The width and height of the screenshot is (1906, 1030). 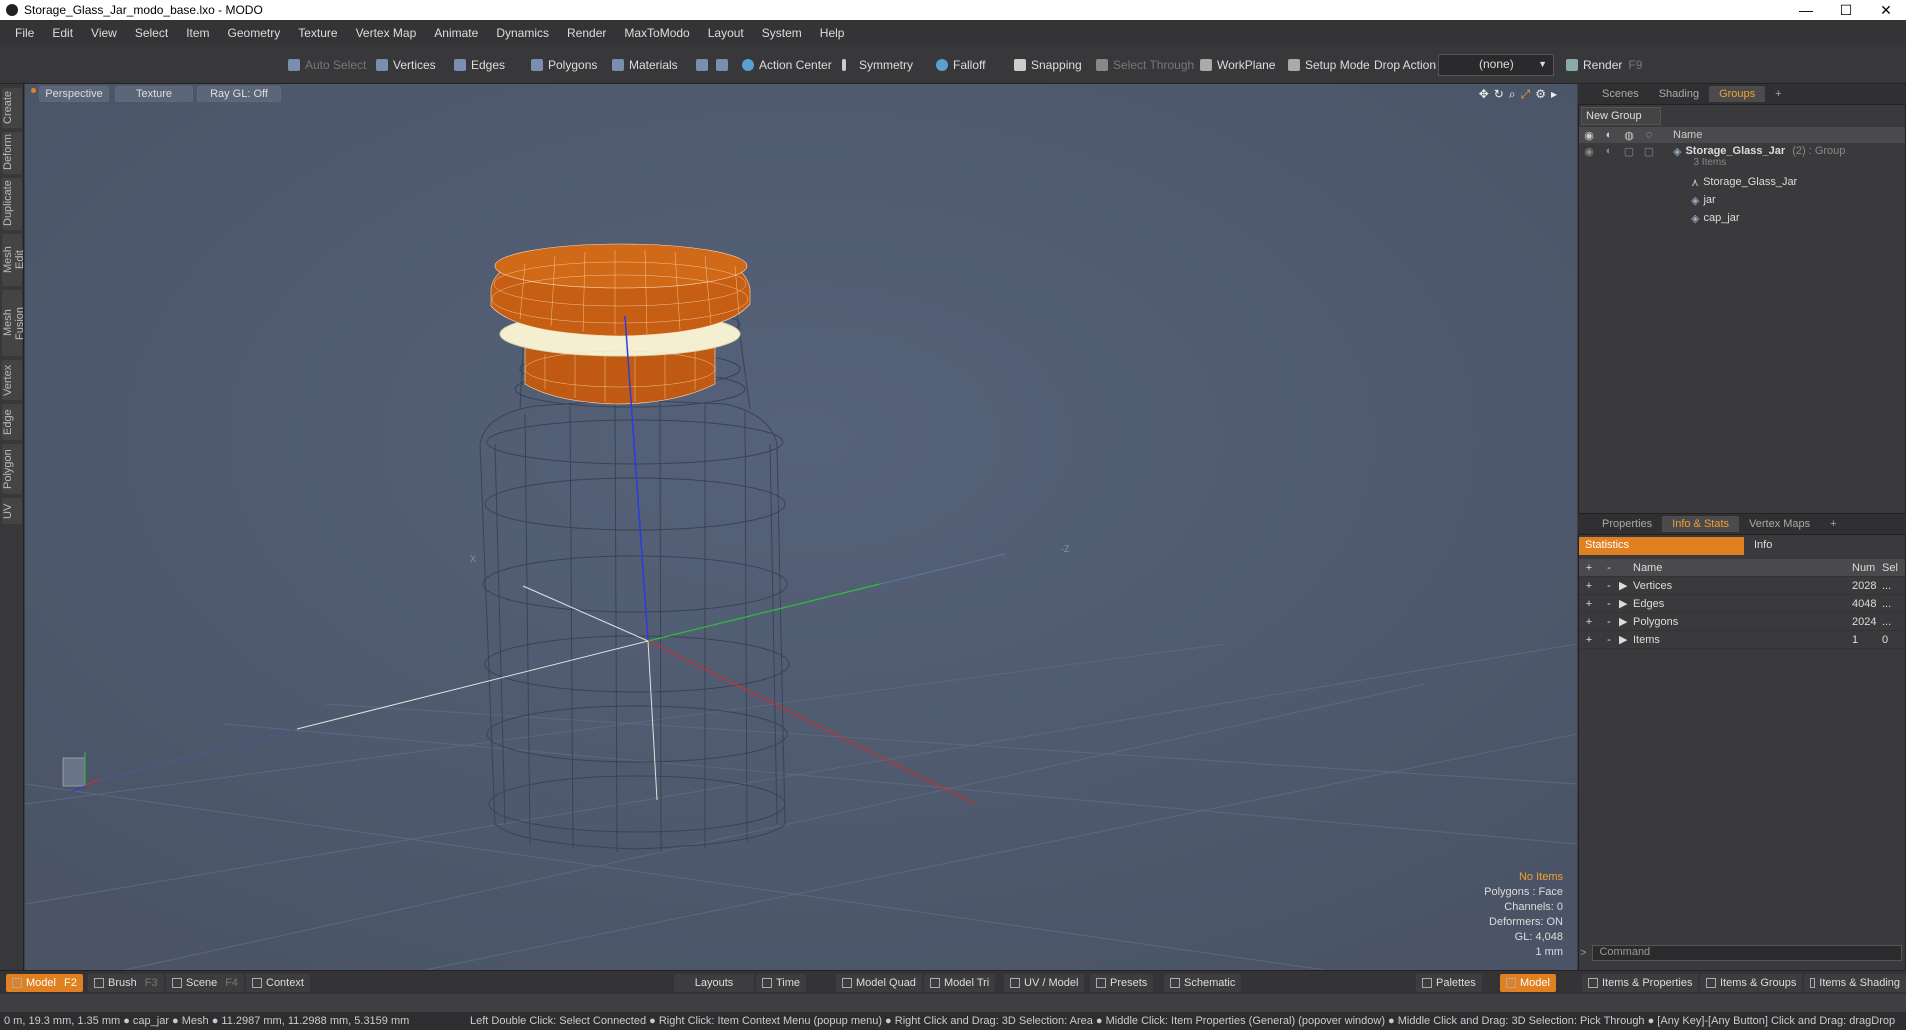 I want to click on tab-vertex-maps: Vertex Maps, so click(x=1779, y=524).